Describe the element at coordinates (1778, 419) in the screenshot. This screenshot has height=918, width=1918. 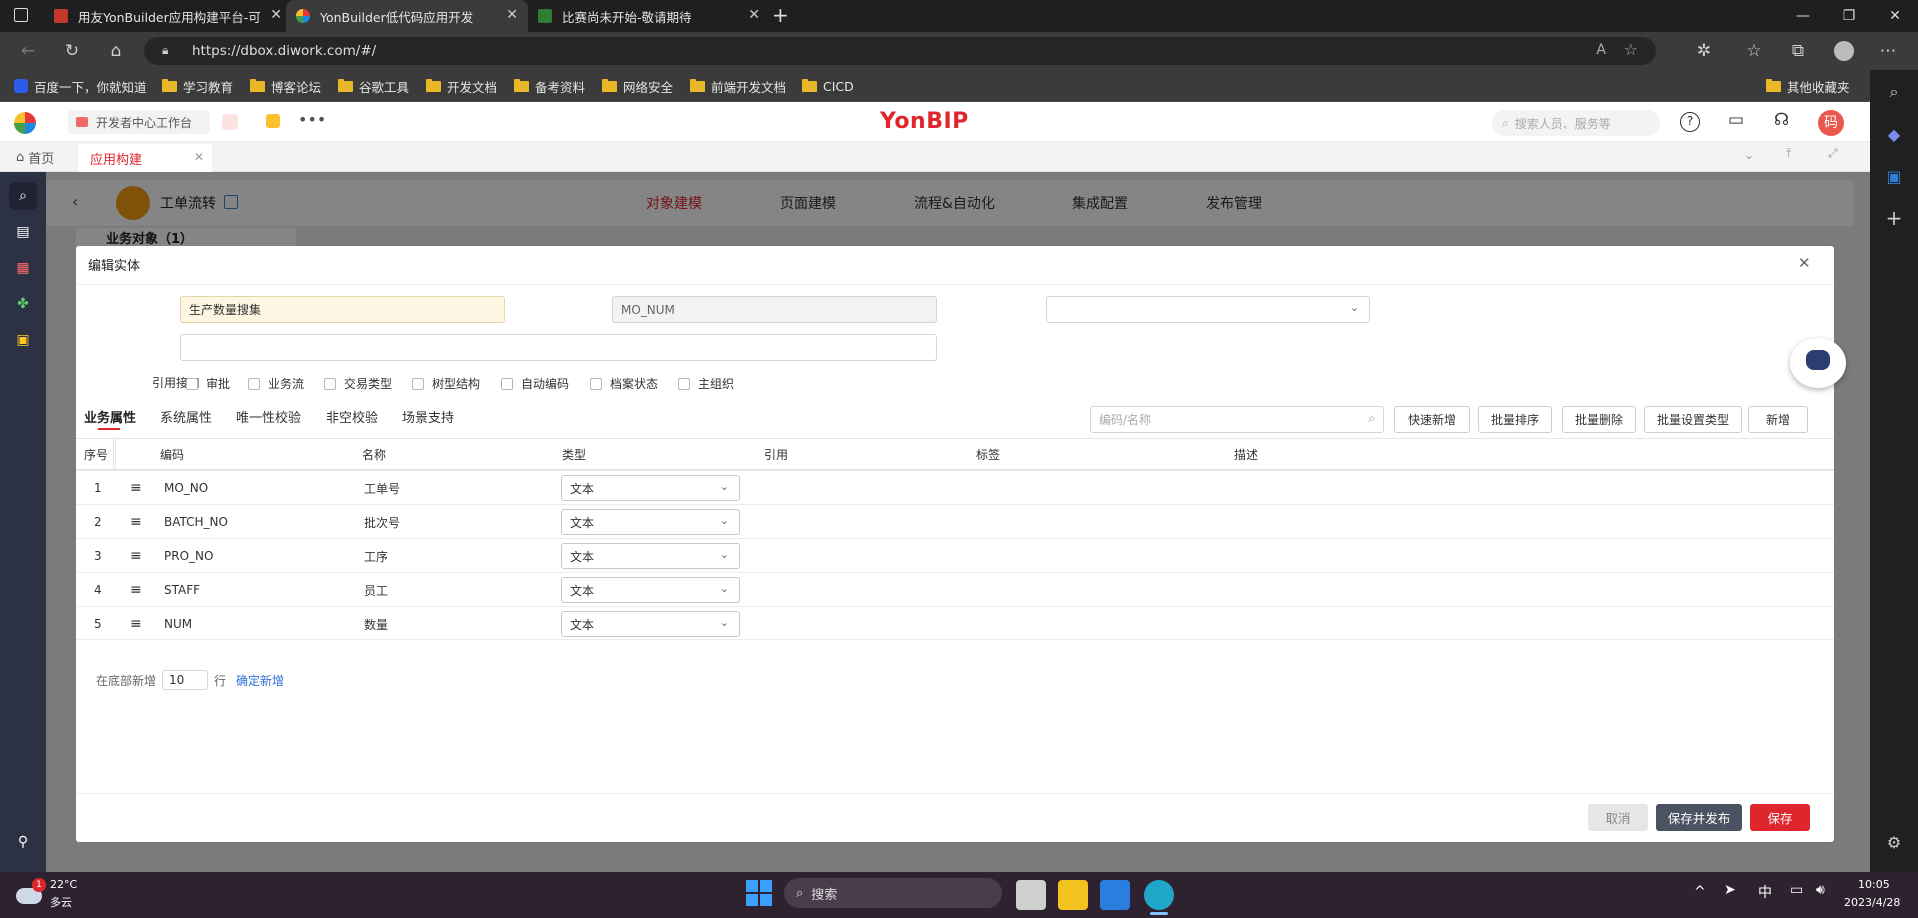
I see `add-button: 新增` at that location.